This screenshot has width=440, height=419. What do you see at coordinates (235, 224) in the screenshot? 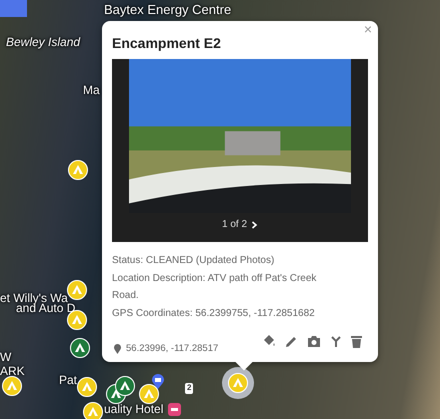
I see `photo-counter: 1 of 2` at bounding box center [235, 224].